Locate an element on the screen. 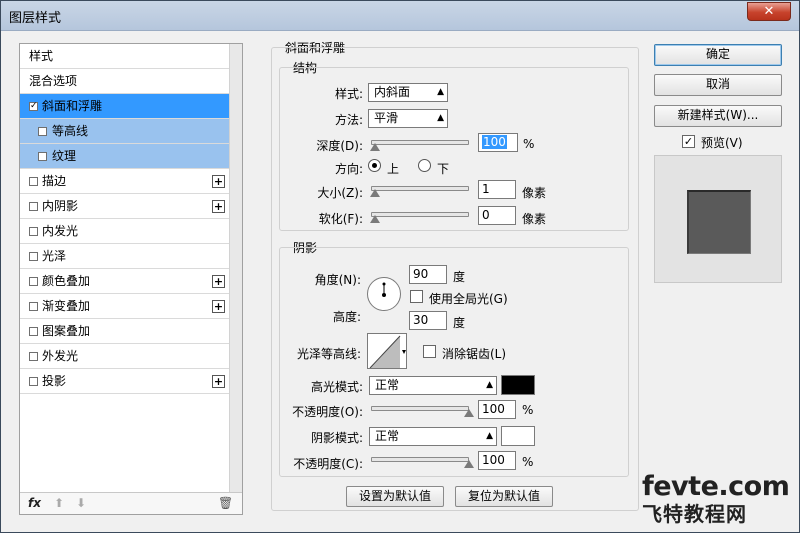 Image resolution: width=800 pixels, height=533 pixels. list-item-texture: 纹理 is located at coordinates (125, 156).